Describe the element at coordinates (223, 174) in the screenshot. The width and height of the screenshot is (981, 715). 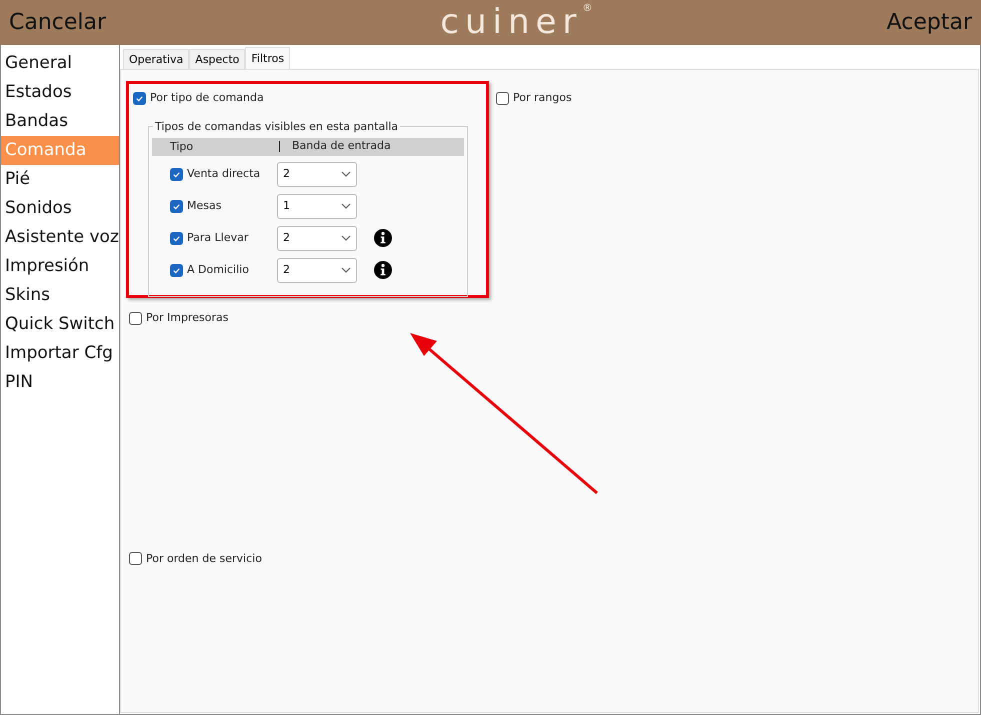
I see `checkbox-label: Venta directa` at that location.